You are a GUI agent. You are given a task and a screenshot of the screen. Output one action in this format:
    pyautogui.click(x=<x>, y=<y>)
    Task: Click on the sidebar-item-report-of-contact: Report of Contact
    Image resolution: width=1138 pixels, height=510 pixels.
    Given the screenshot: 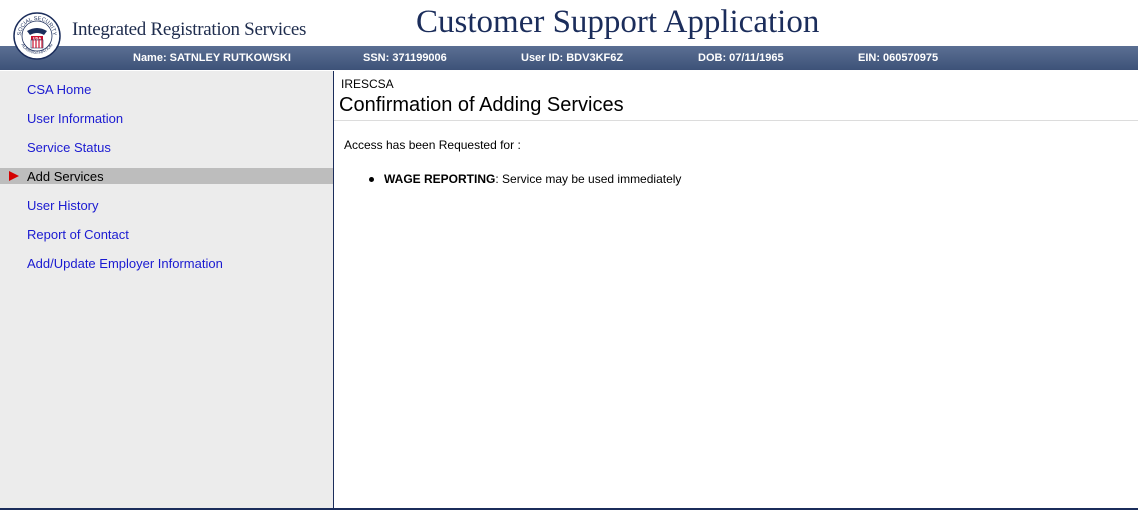 What is the action you would take?
    pyautogui.click(x=166, y=234)
    